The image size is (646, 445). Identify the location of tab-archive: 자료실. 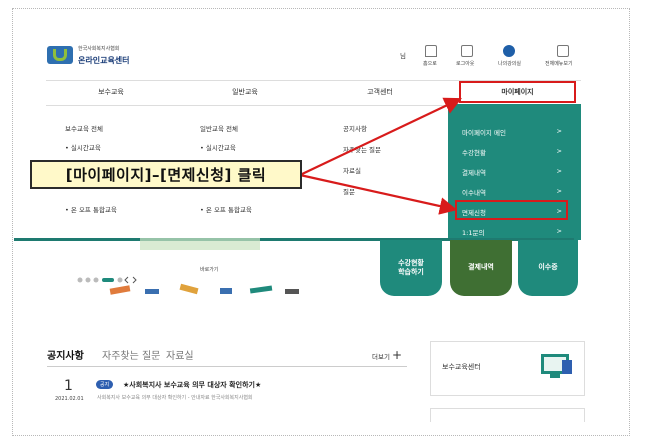
(180, 354).